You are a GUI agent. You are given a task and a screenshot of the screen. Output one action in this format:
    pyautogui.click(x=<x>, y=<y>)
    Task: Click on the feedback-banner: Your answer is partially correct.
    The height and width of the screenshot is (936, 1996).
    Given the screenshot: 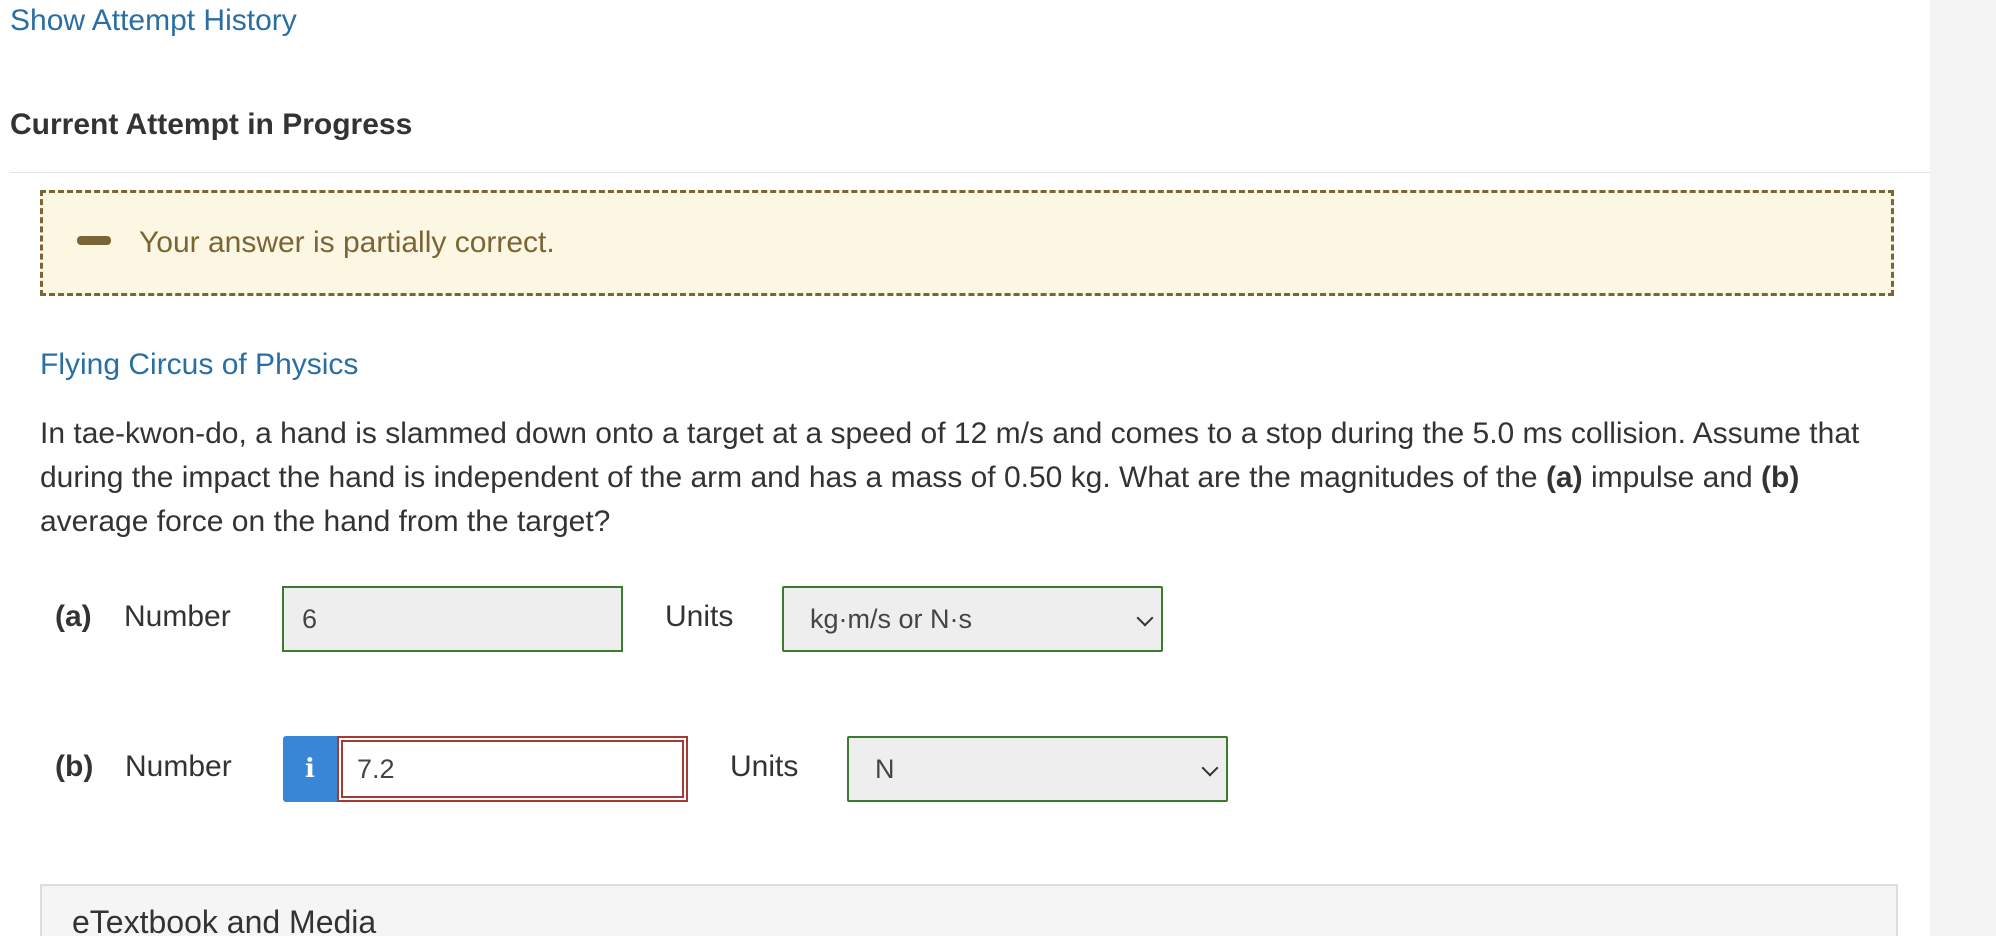 What is the action you would take?
    pyautogui.click(x=967, y=243)
    